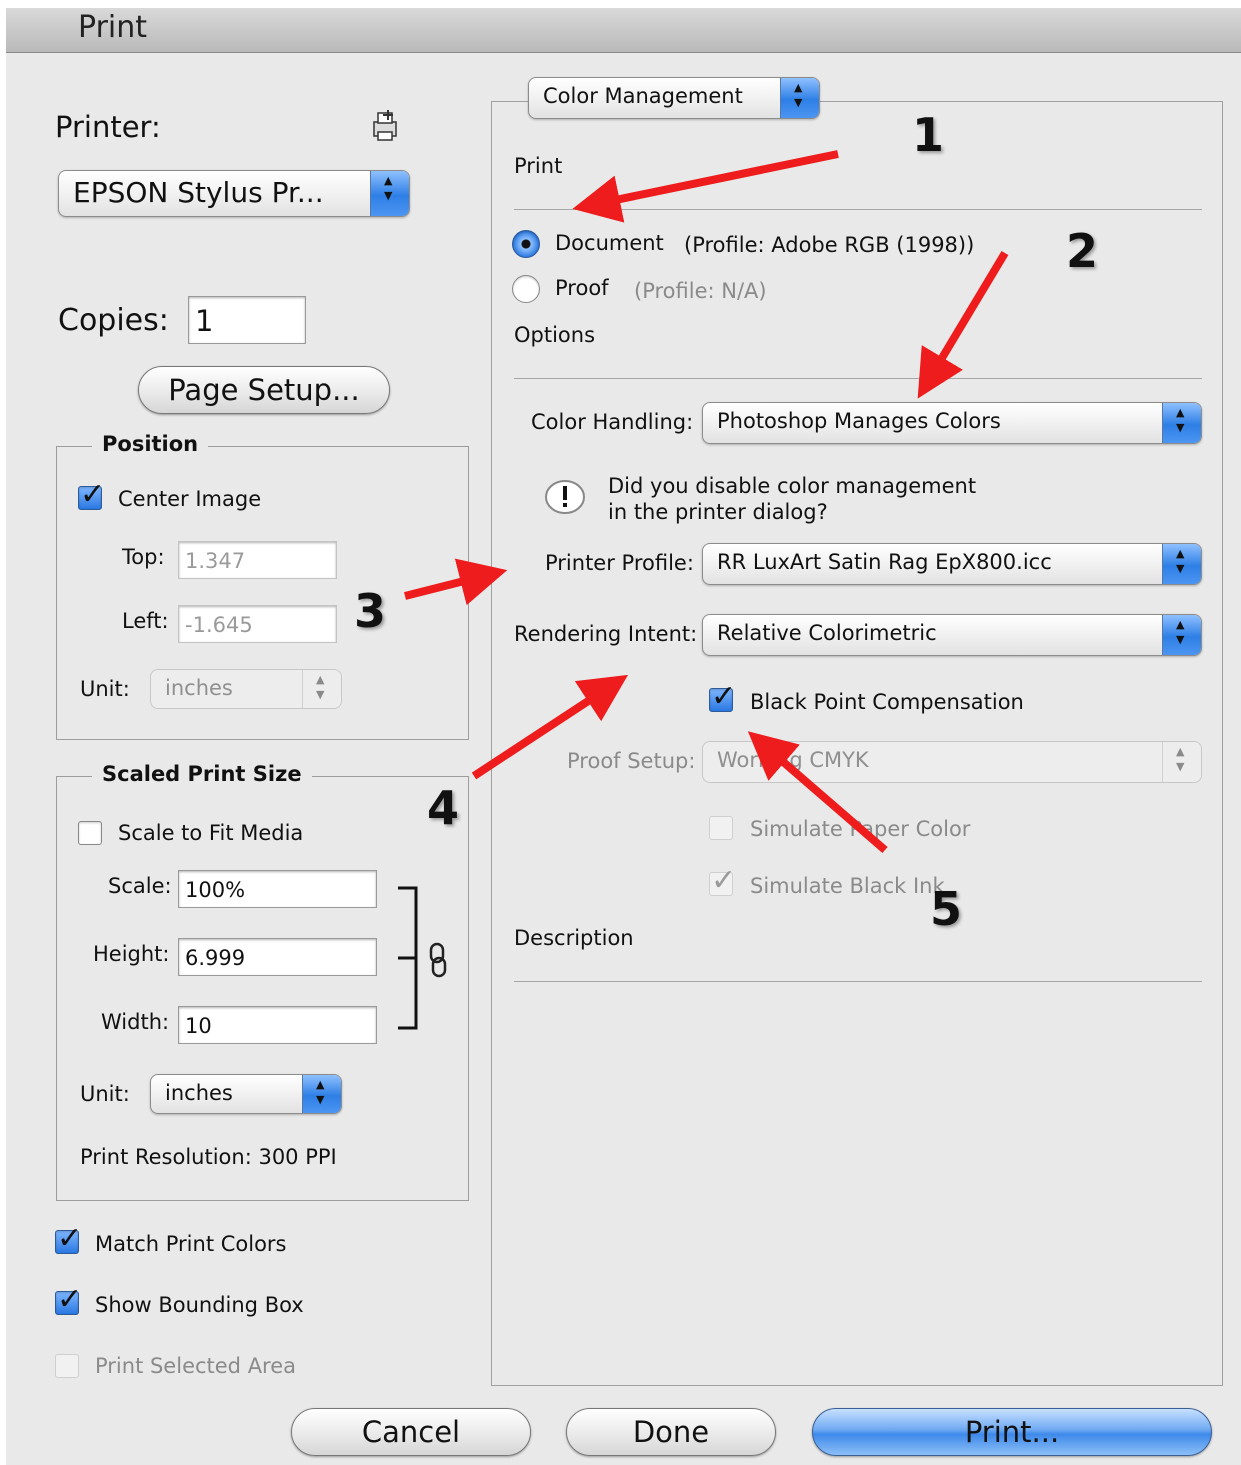  What do you see at coordinates (443, 808) in the screenshot?
I see `annotation-4: 4` at bounding box center [443, 808].